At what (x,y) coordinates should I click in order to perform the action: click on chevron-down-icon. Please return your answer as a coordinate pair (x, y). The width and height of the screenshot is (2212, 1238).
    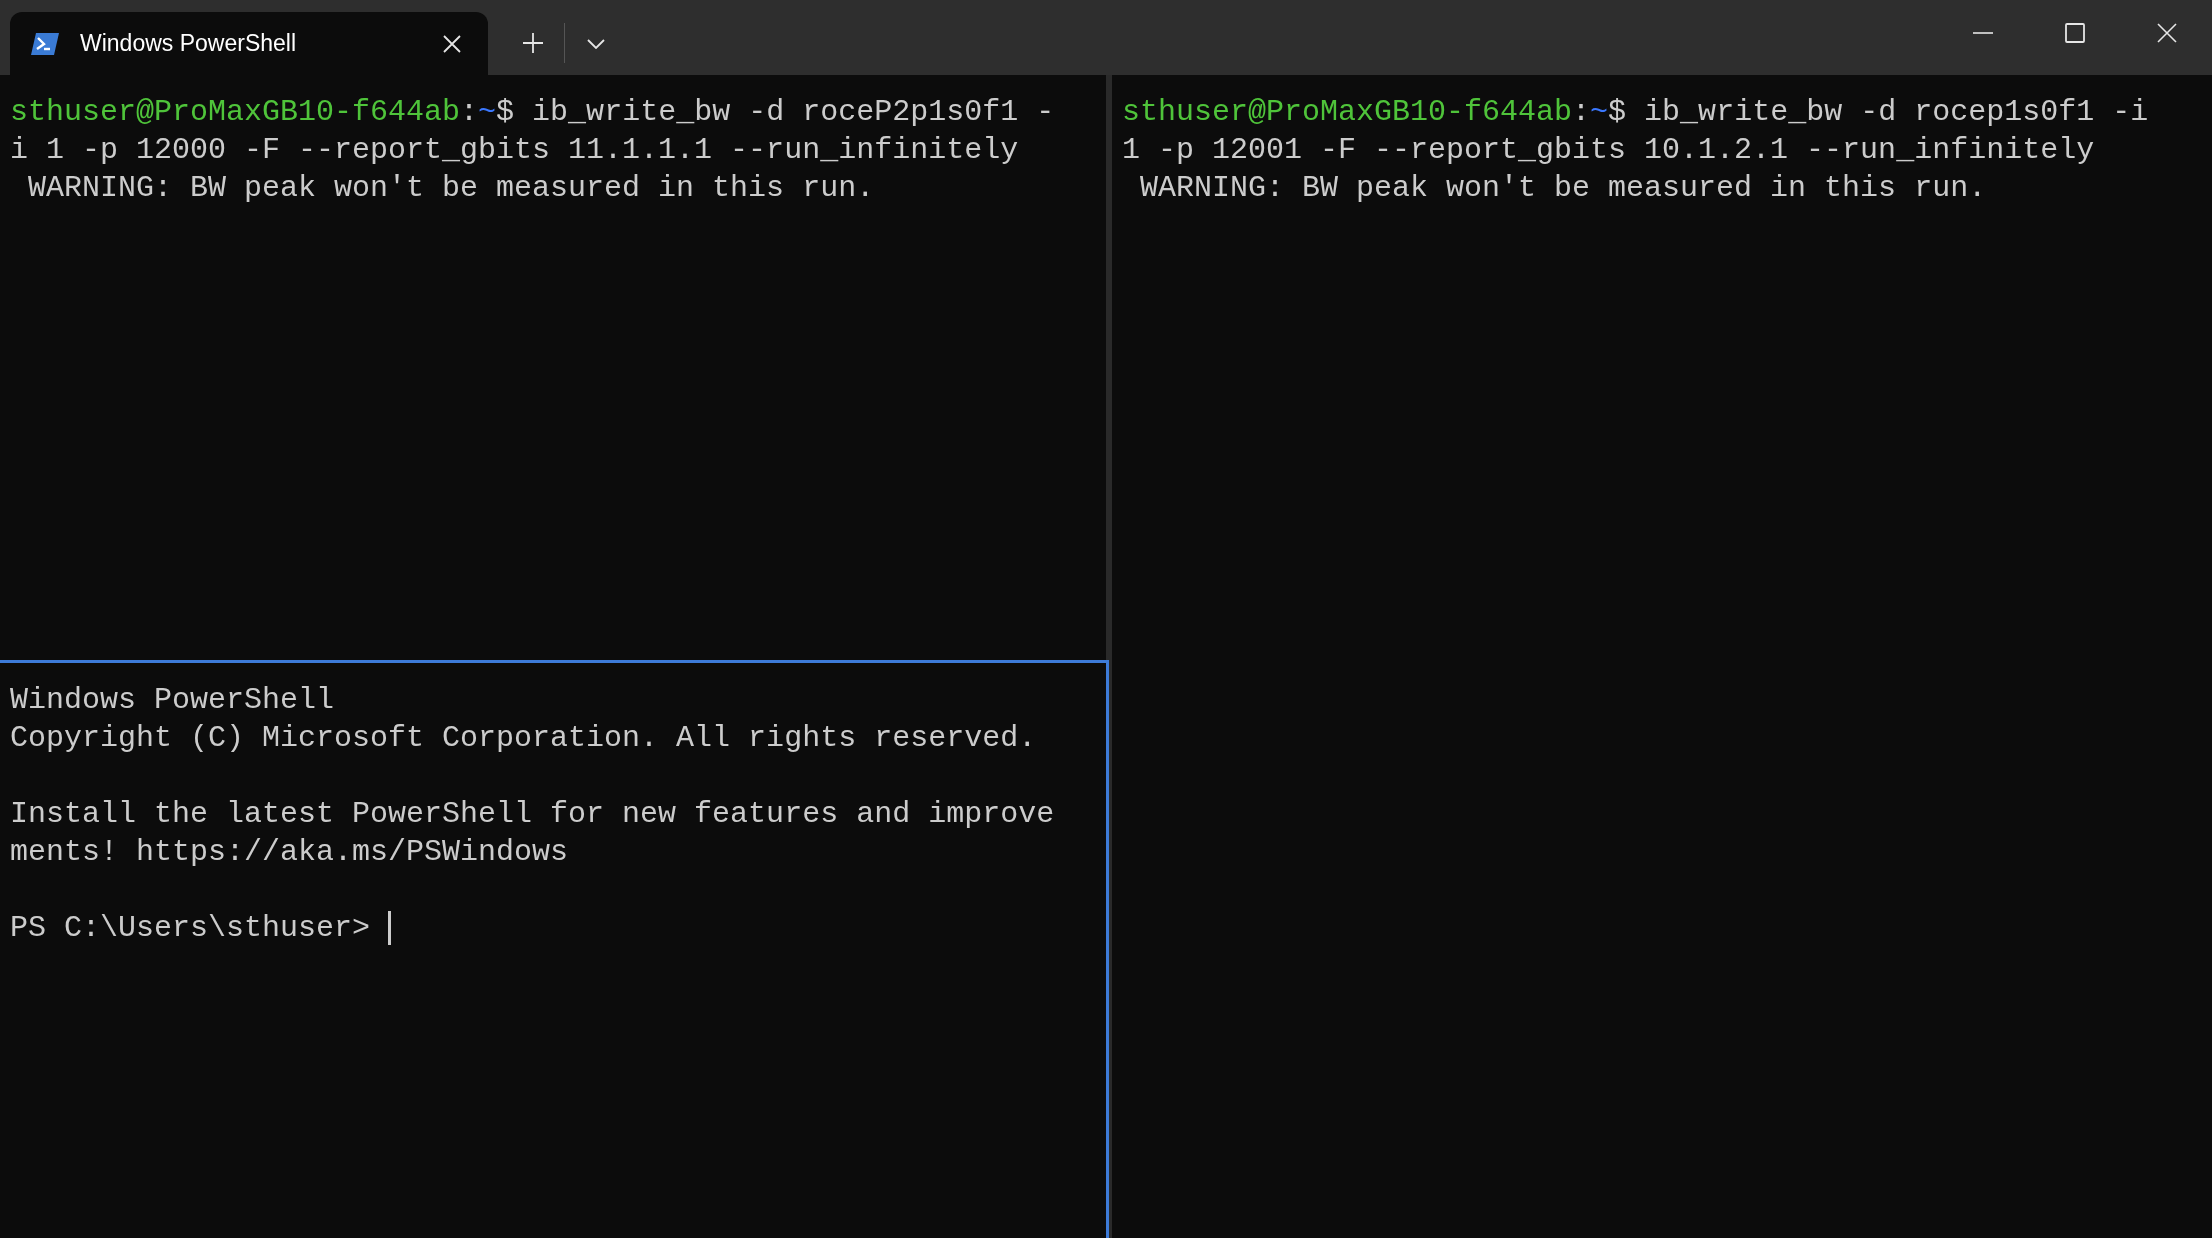
    Looking at the image, I should click on (596, 44).